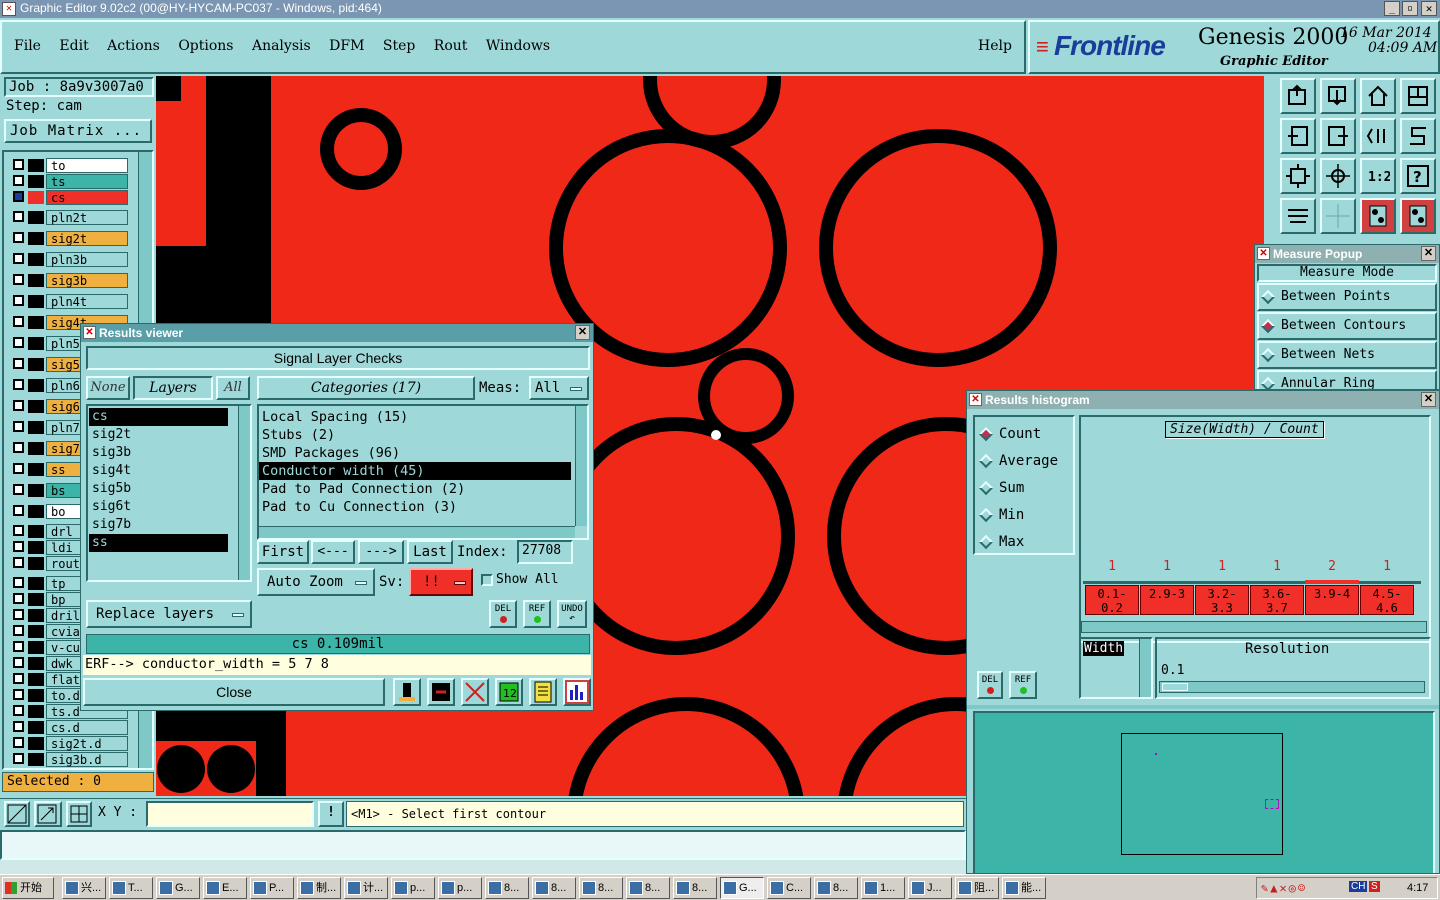 The image size is (1440, 900). I want to click on chart-scrollbar, so click(1254, 627).